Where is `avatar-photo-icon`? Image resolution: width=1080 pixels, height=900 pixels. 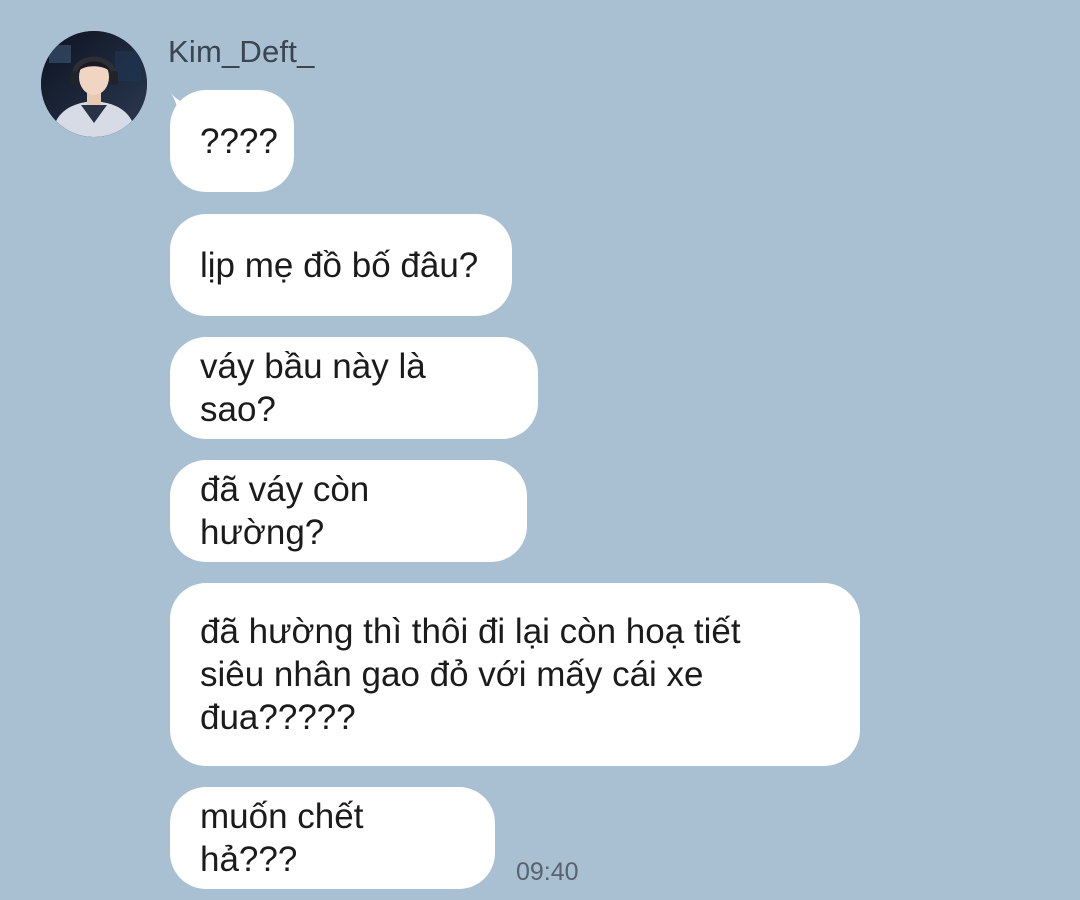
avatar-photo-icon is located at coordinates (94, 84).